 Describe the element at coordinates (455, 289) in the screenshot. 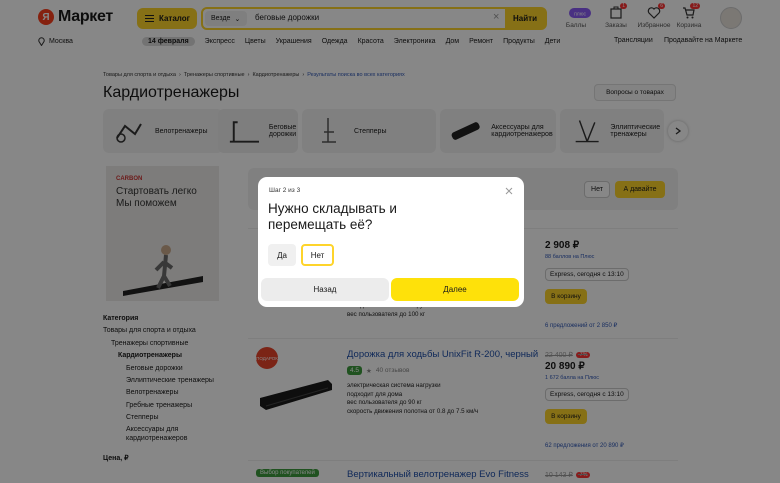

I see `next-button: Далее` at that location.